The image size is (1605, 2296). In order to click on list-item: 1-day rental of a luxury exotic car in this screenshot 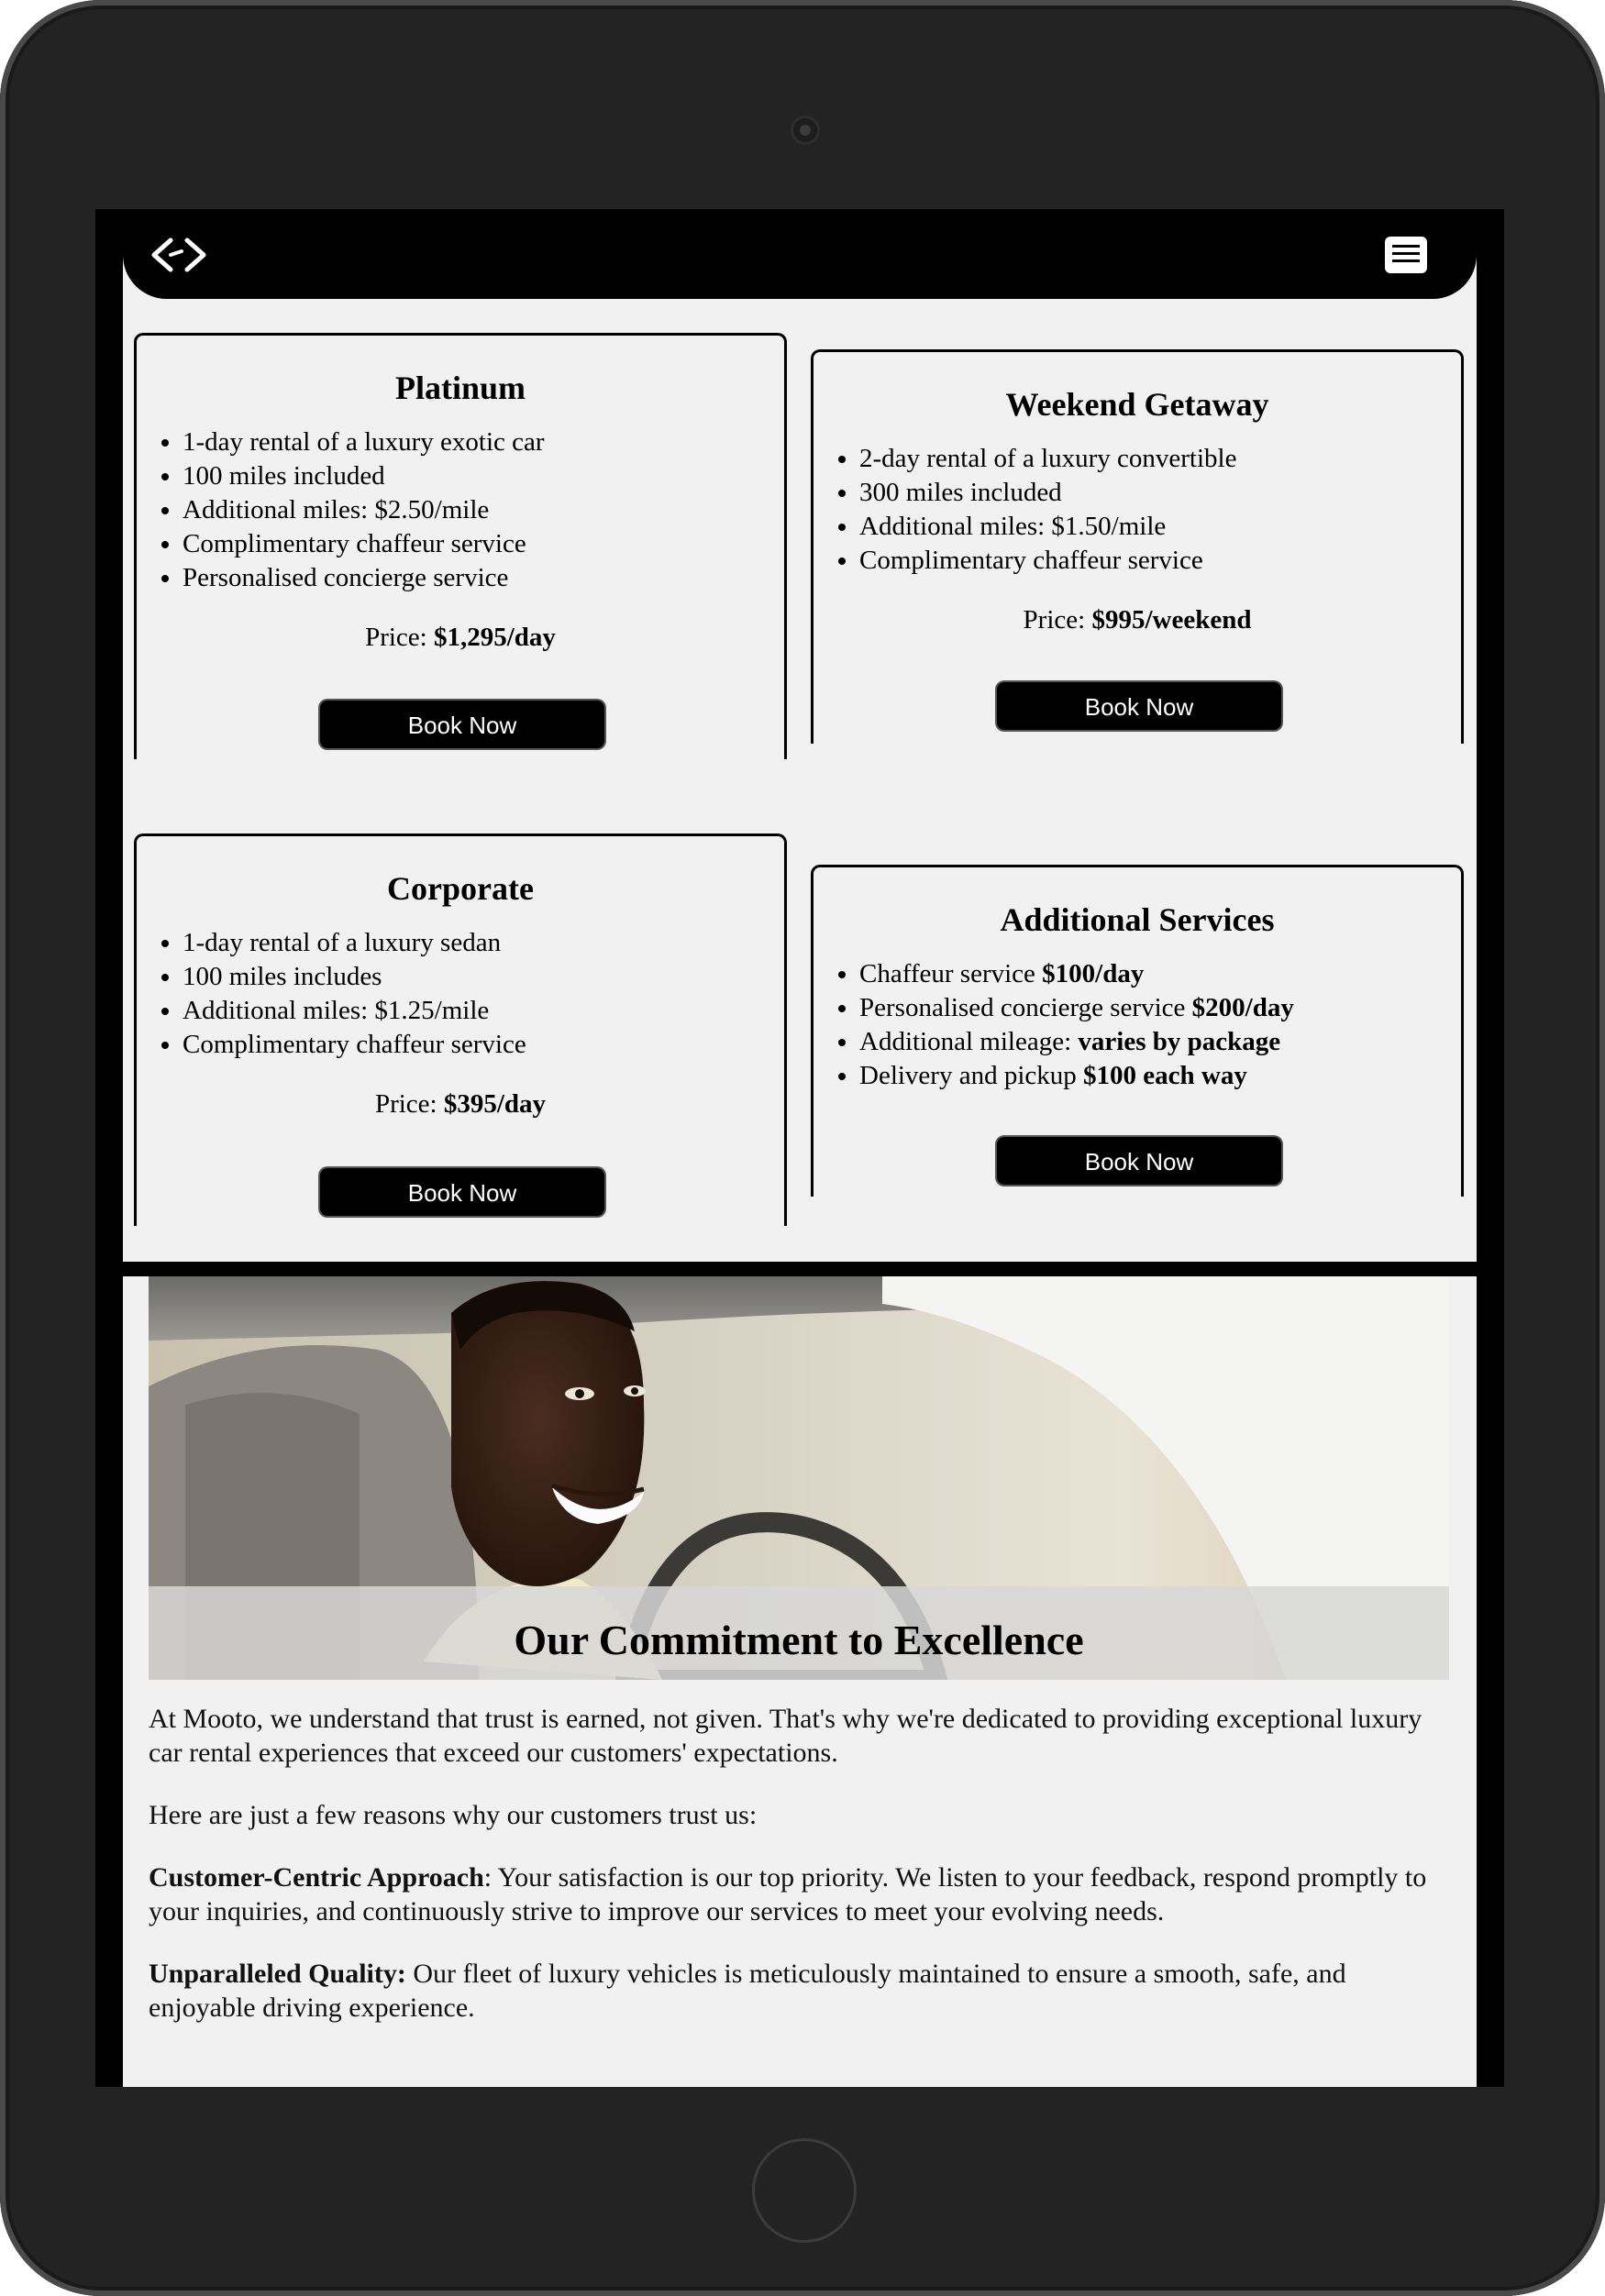, I will do `click(483, 442)`.